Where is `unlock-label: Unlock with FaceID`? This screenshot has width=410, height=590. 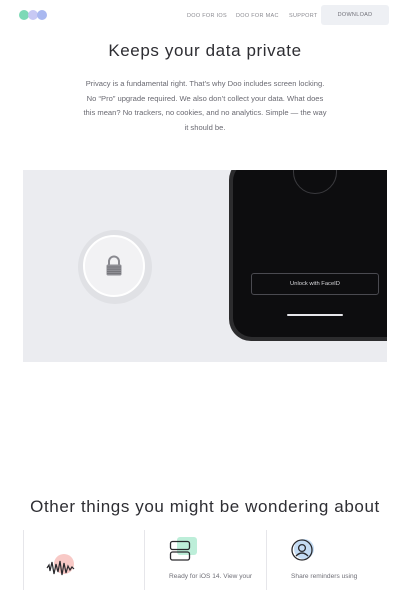 unlock-label: Unlock with FaceID is located at coordinates (315, 284).